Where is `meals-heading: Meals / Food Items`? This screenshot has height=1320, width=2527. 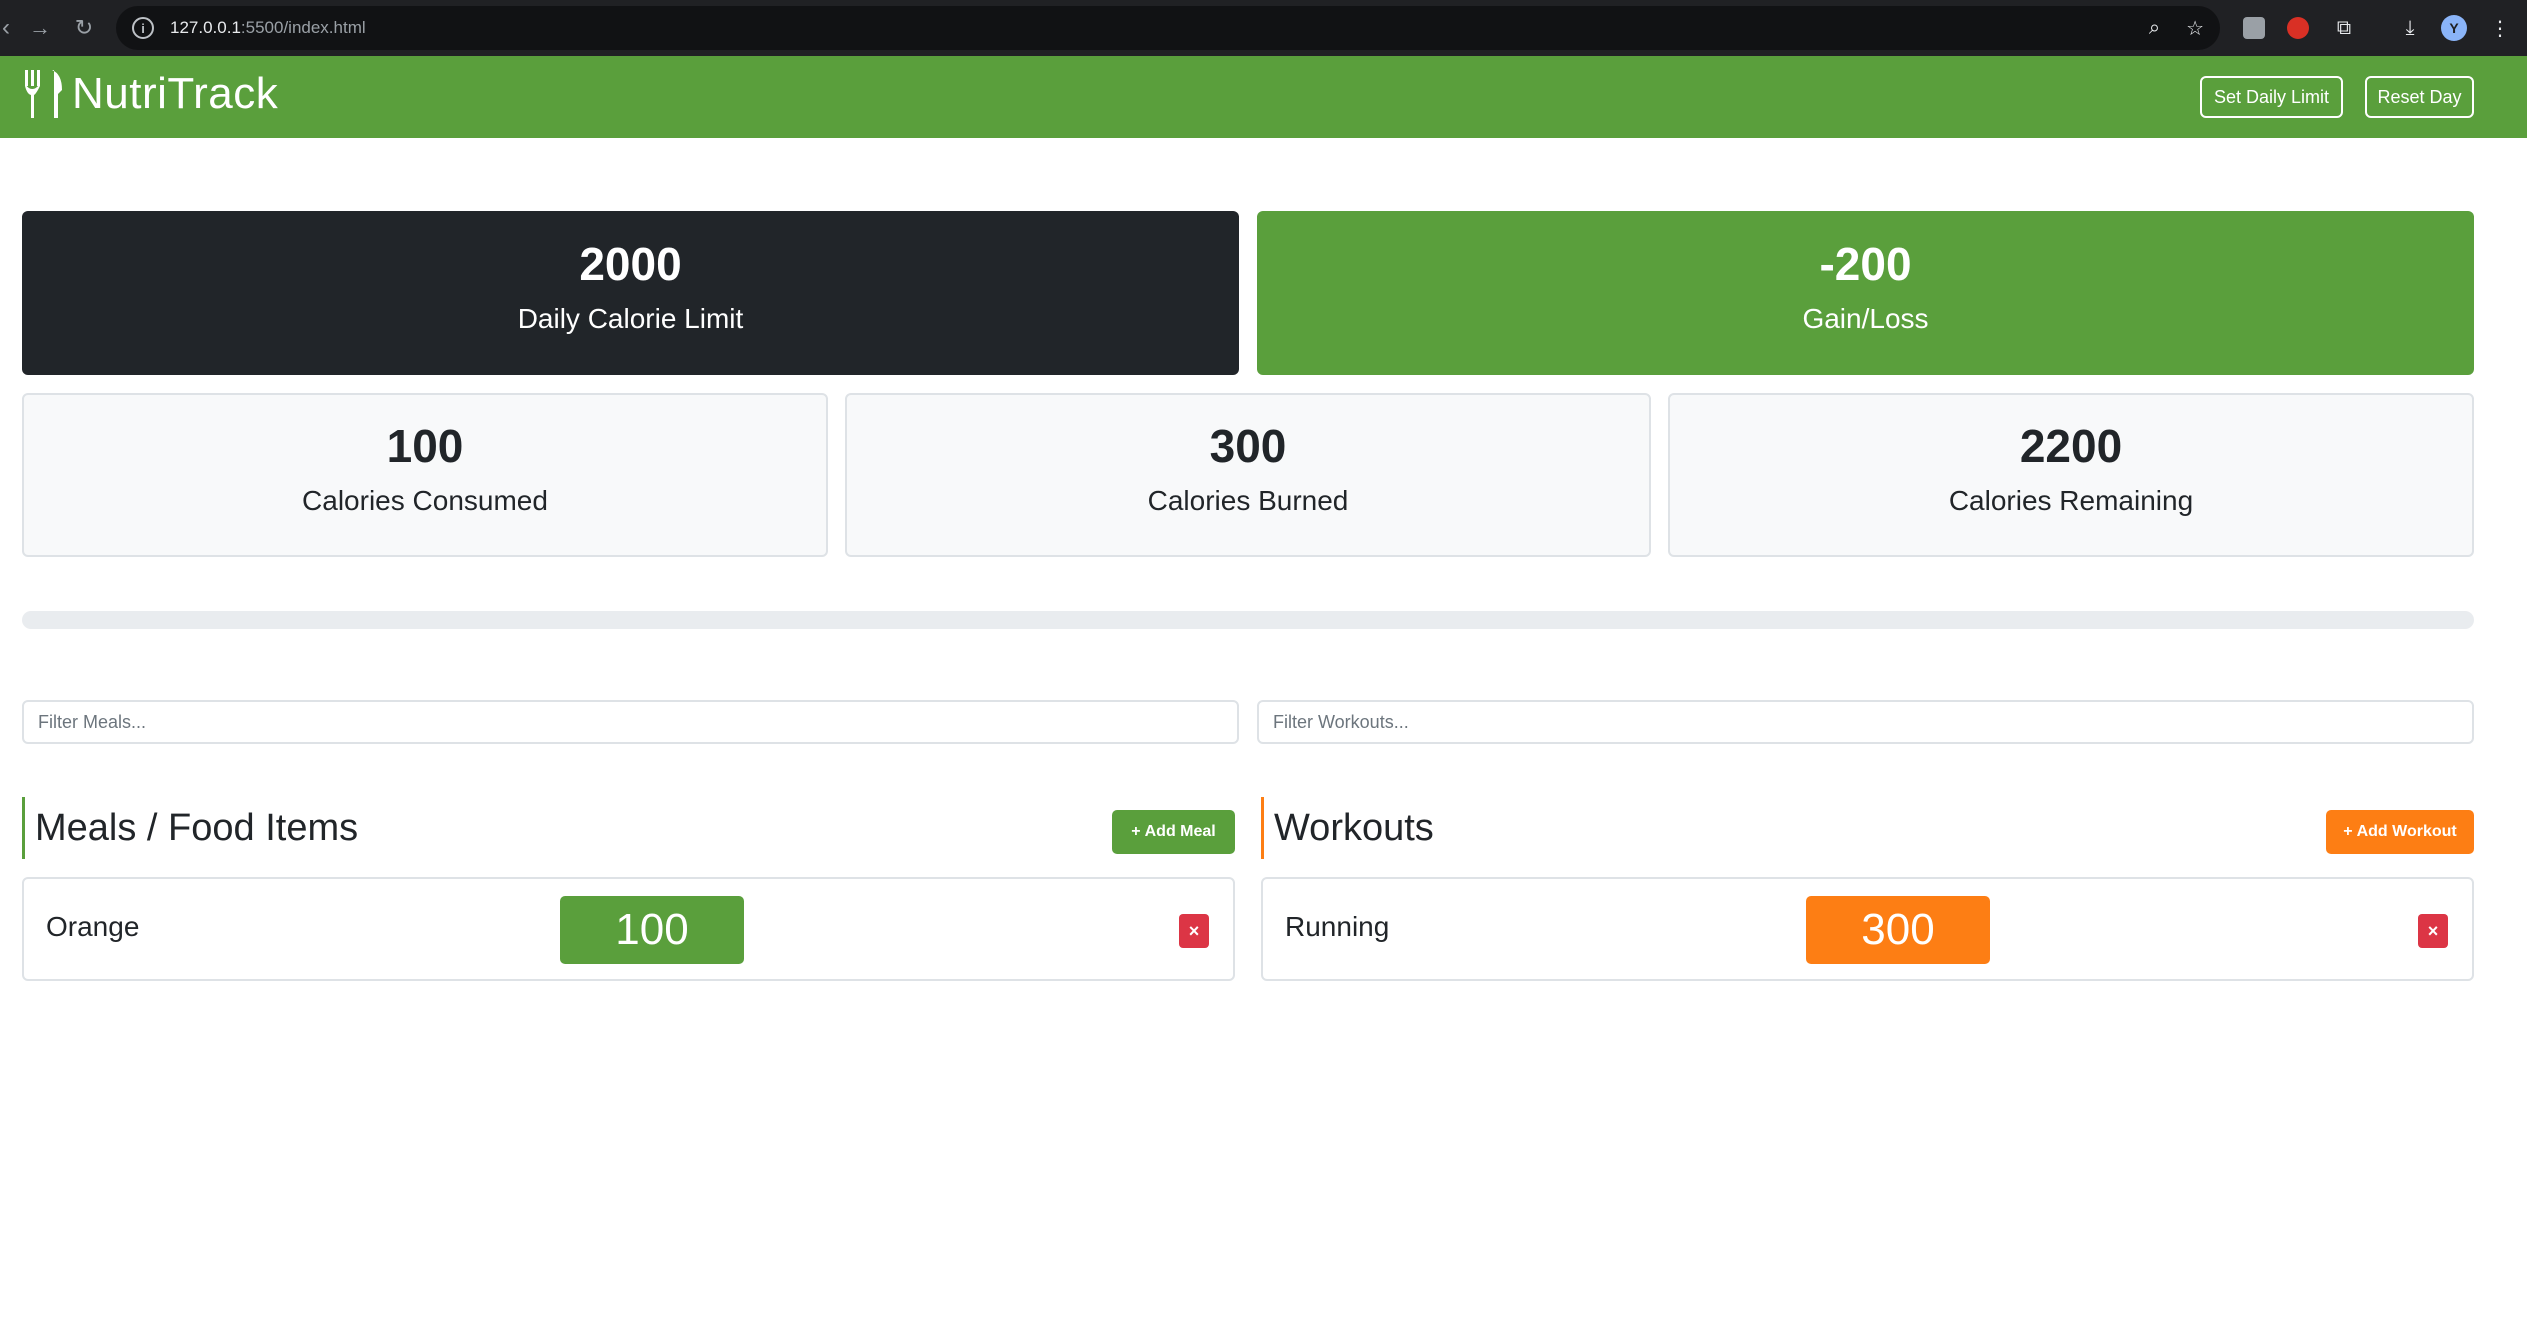
meals-heading: Meals / Food Items is located at coordinates (190, 828).